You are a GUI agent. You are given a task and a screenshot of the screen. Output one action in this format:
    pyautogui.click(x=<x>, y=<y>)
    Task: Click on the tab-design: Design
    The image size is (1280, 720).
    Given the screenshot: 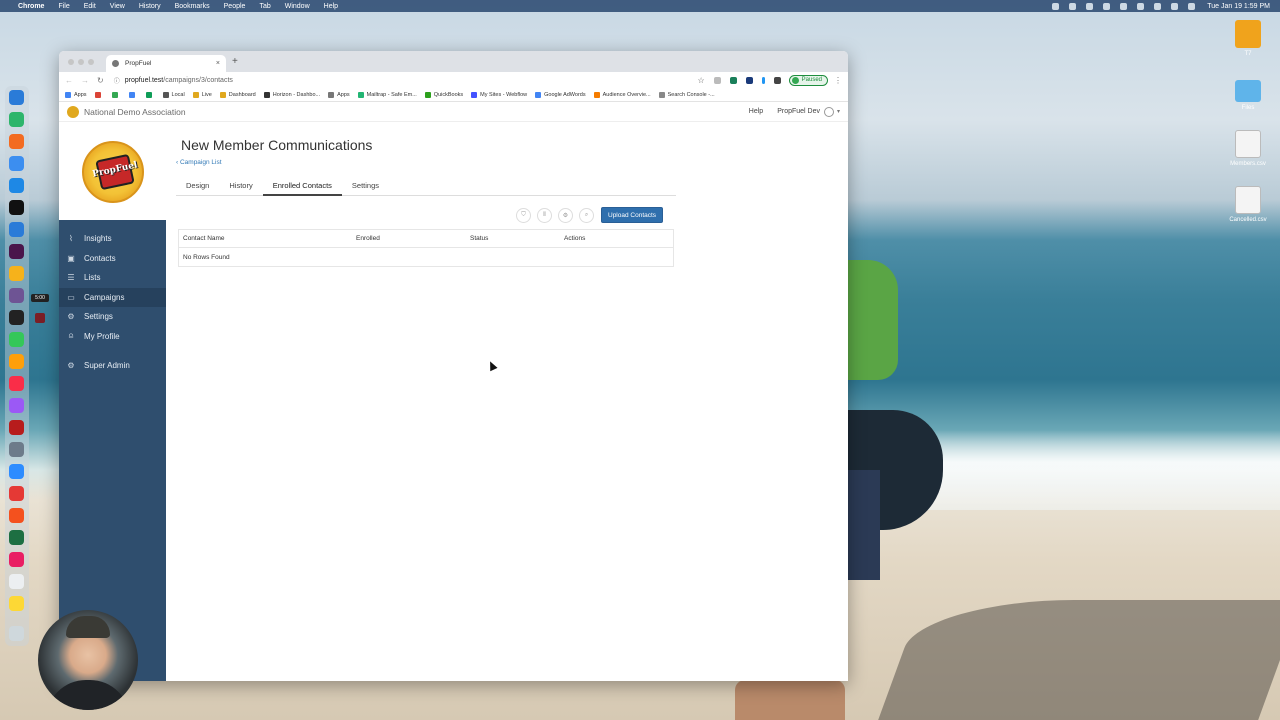 What is the action you would take?
    pyautogui.click(x=197, y=186)
    